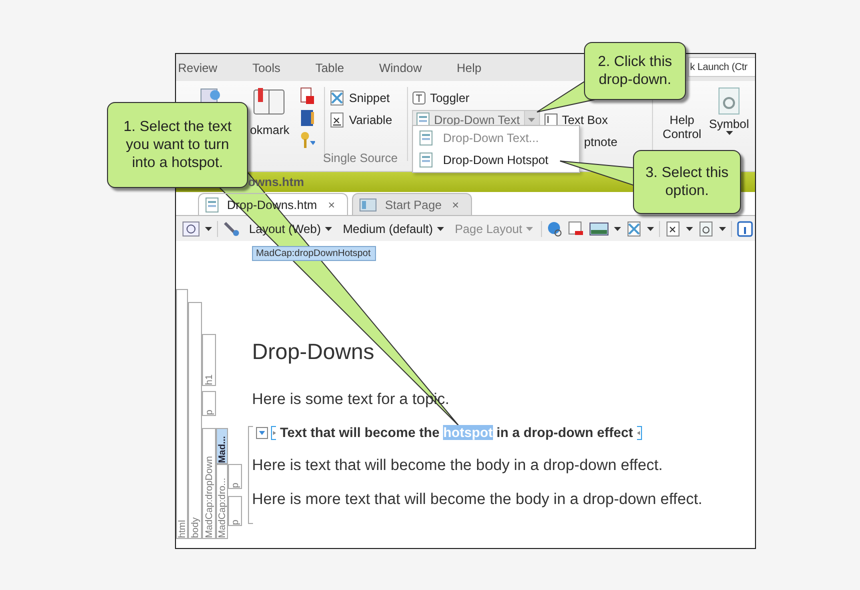 The image size is (860, 590). I want to click on callout: 2. Click this drop-down., so click(635, 71).